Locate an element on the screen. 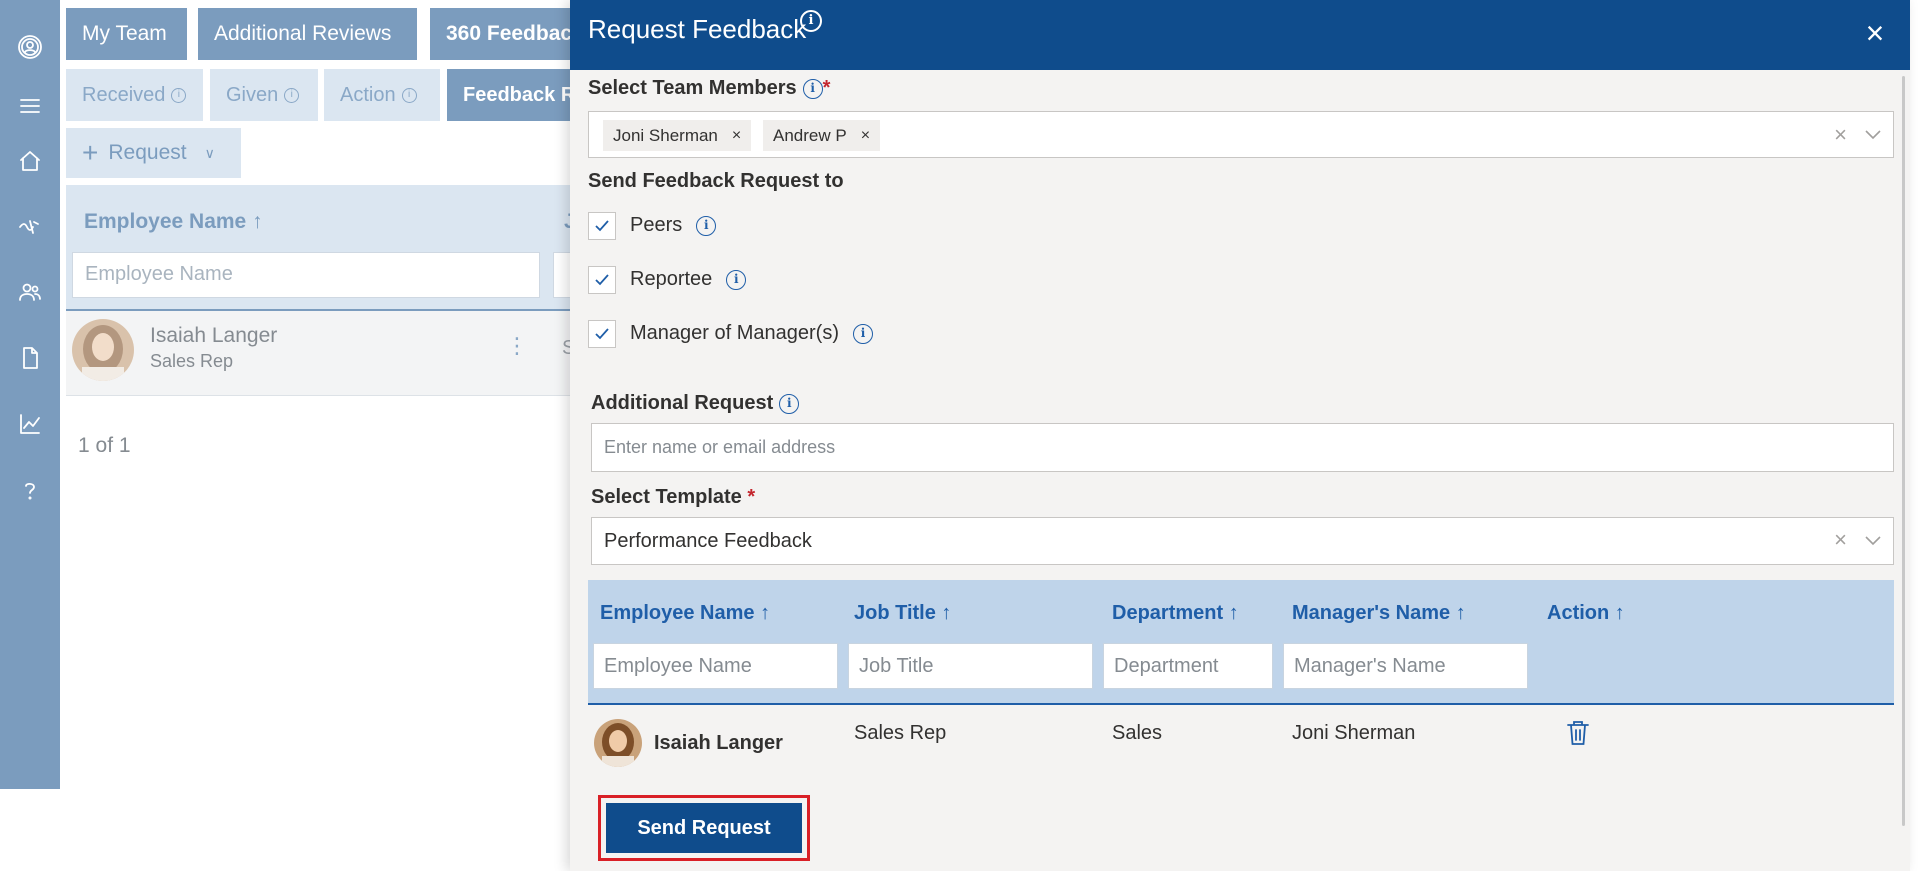 This screenshot has height=871, width=1918. additional-request-label-text: Additional Request is located at coordinates (682, 403).